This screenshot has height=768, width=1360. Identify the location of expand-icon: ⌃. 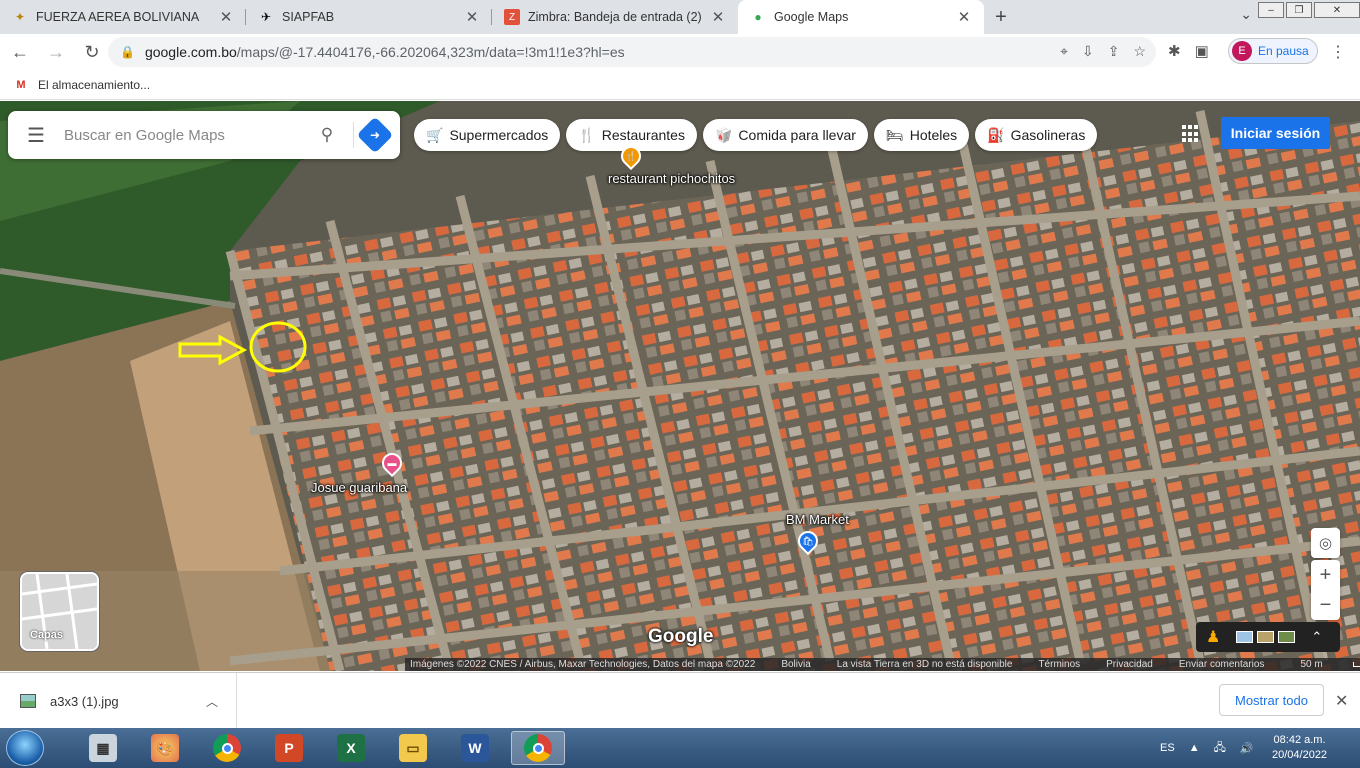
(1316, 637).